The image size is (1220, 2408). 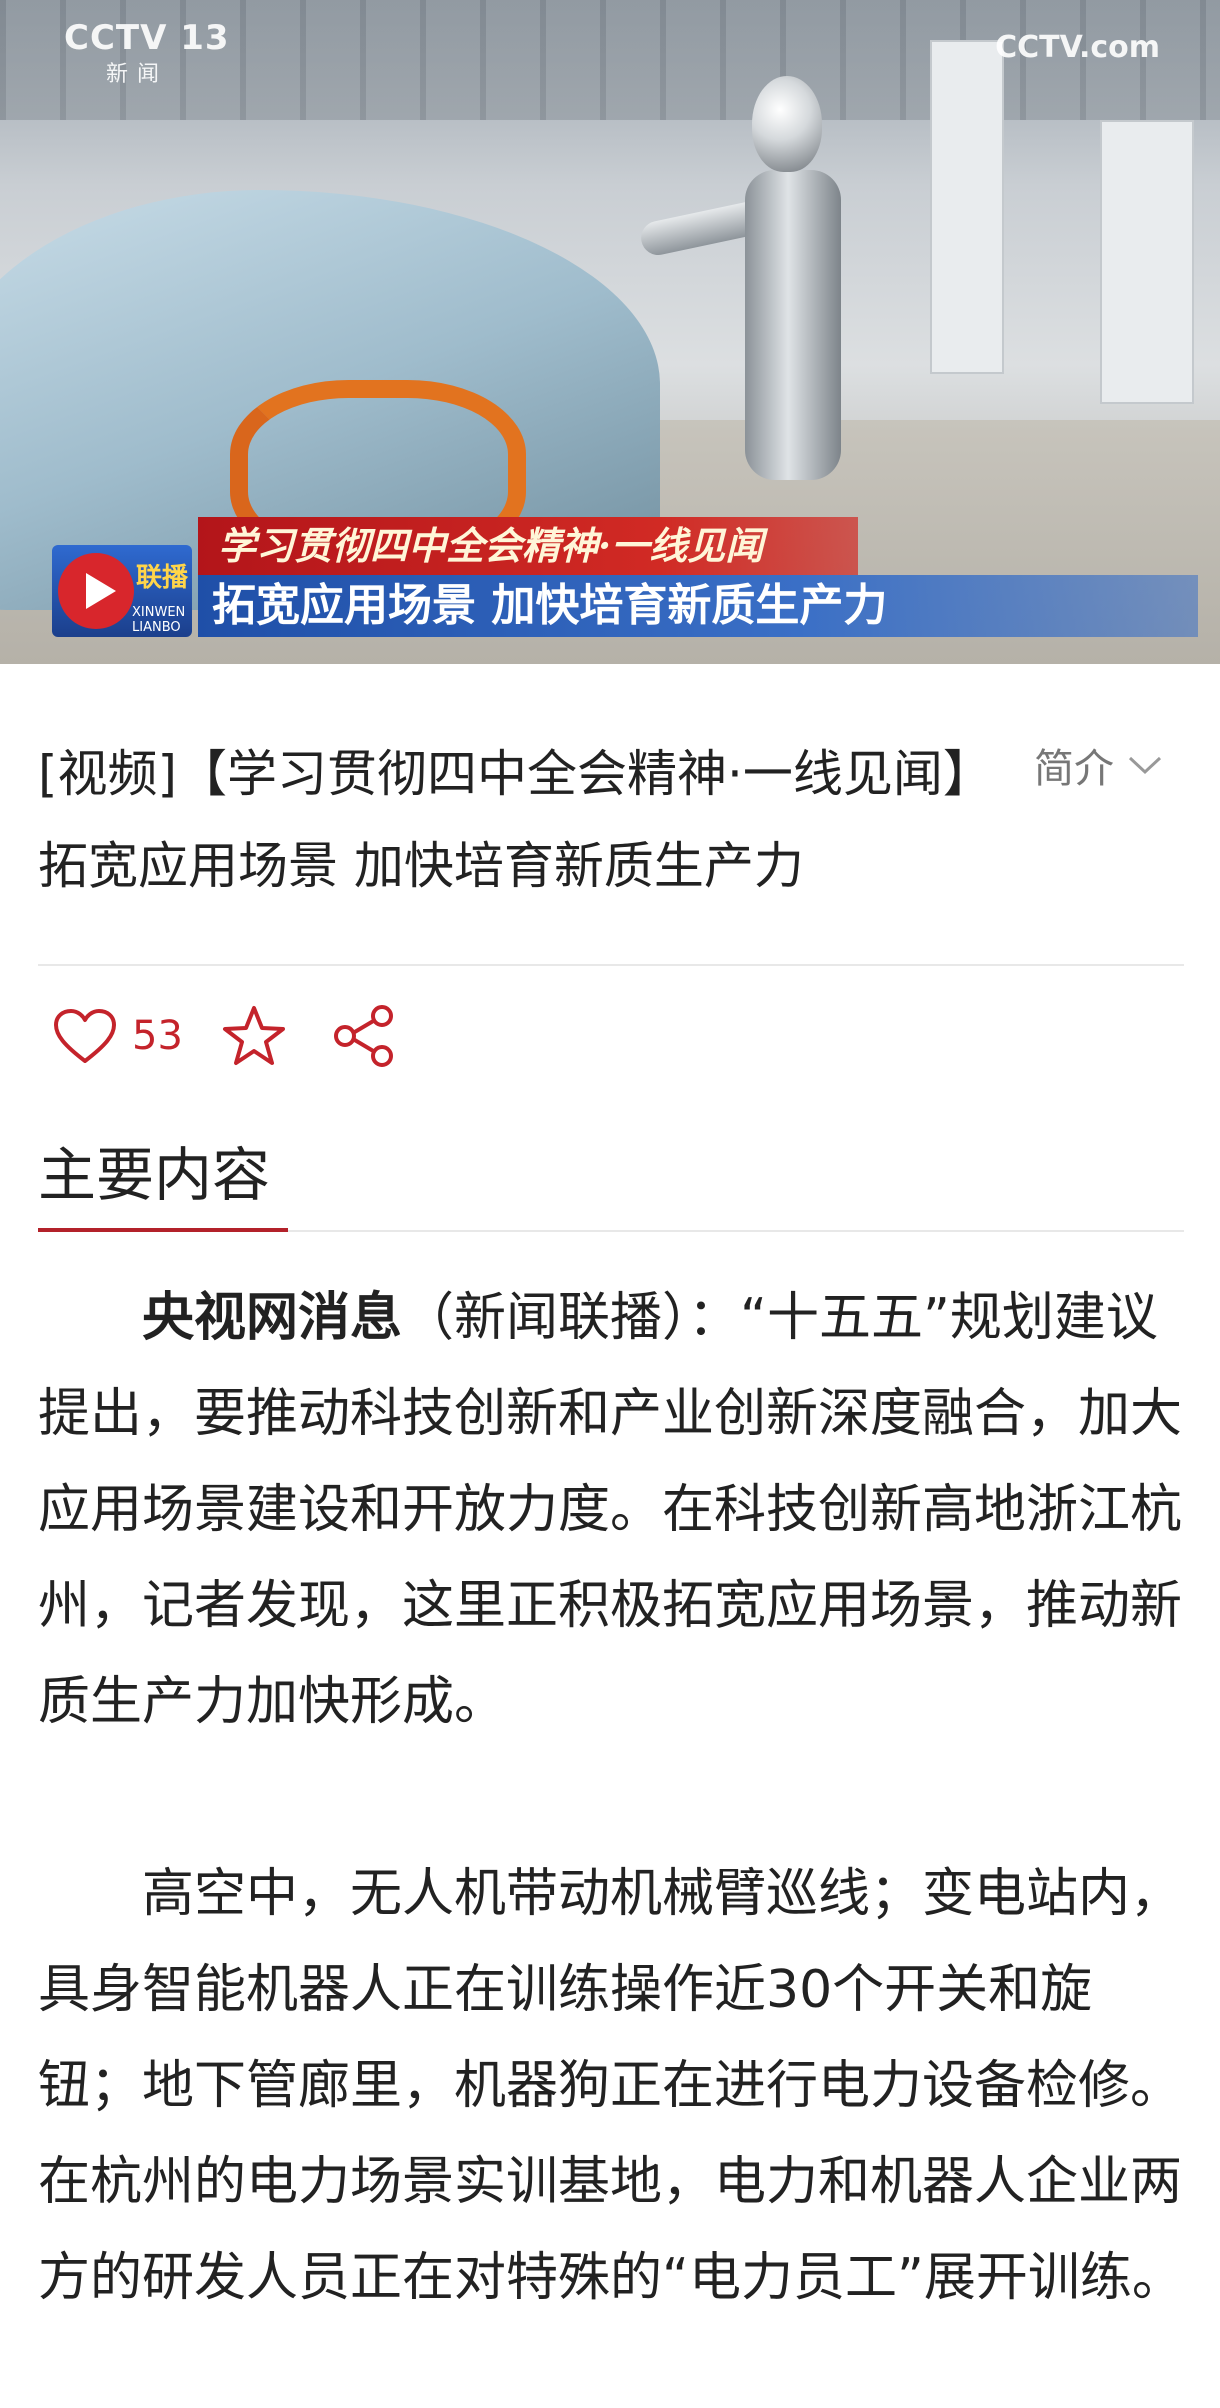 What do you see at coordinates (1074, 769) in the screenshot?
I see `intro-toggle-label: 简介` at bounding box center [1074, 769].